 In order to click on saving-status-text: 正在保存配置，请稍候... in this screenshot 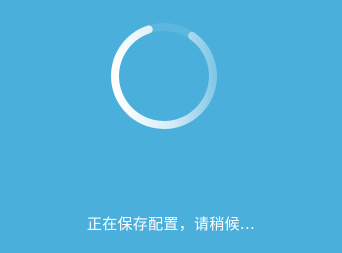, I will do `click(171, 224)`.